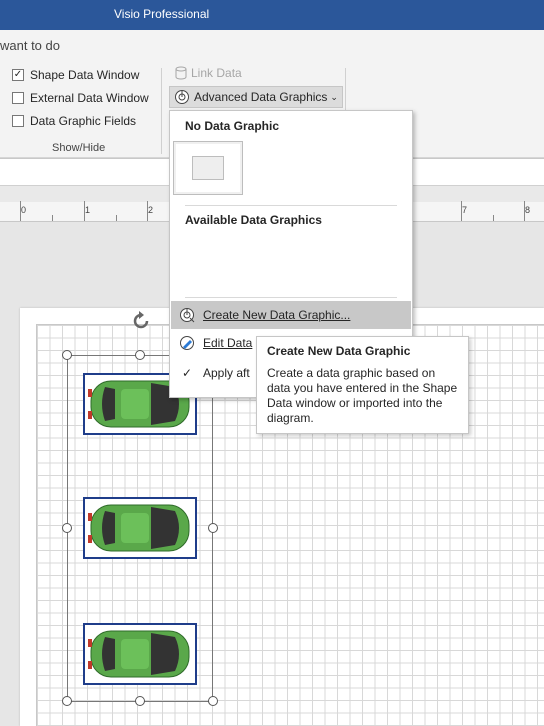 The width and height of the screenshot is (544, 726). Describe the element at coordinates (339, 351) in the screenshot. I see `tooltip-title: Create New Data Graphic` at that location.